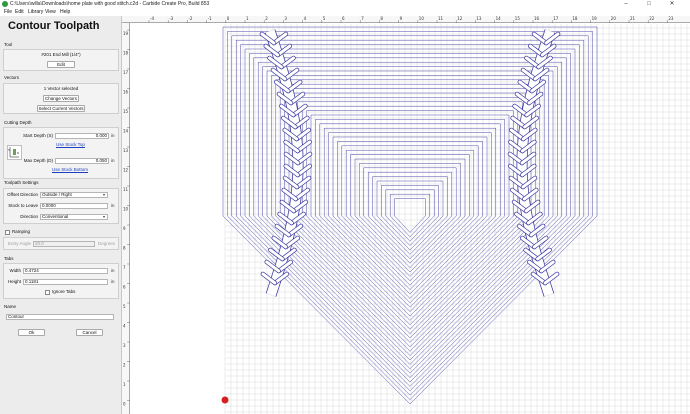  Describe the element at coordinates (21, 182) in the screenshot. I see `toolpath-settings-section-label: Toolpath Settings` at that location.